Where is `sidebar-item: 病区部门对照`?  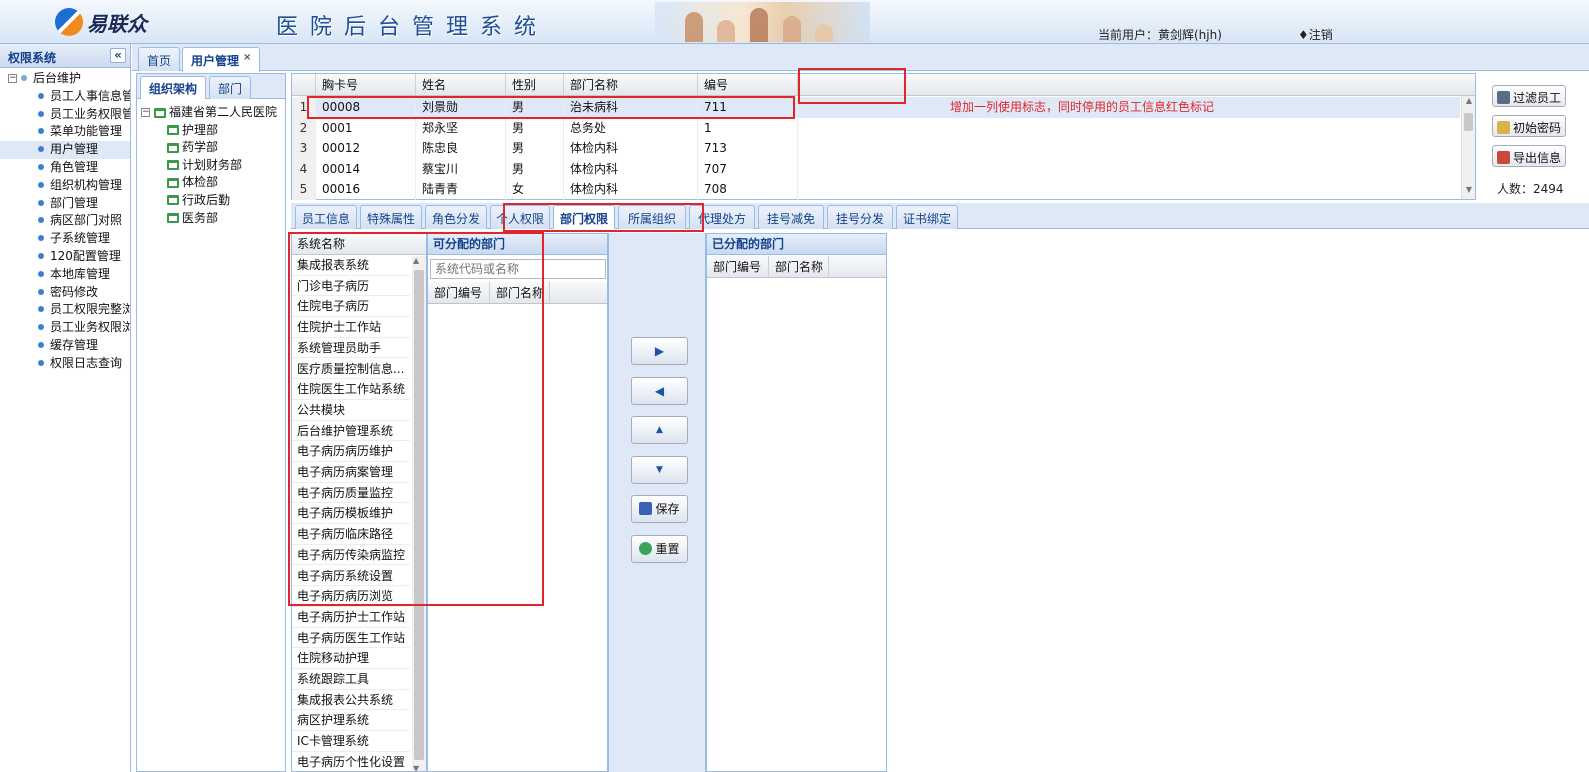 sidebar-item: 病区部门对照 is located at coordinates (65, 221).